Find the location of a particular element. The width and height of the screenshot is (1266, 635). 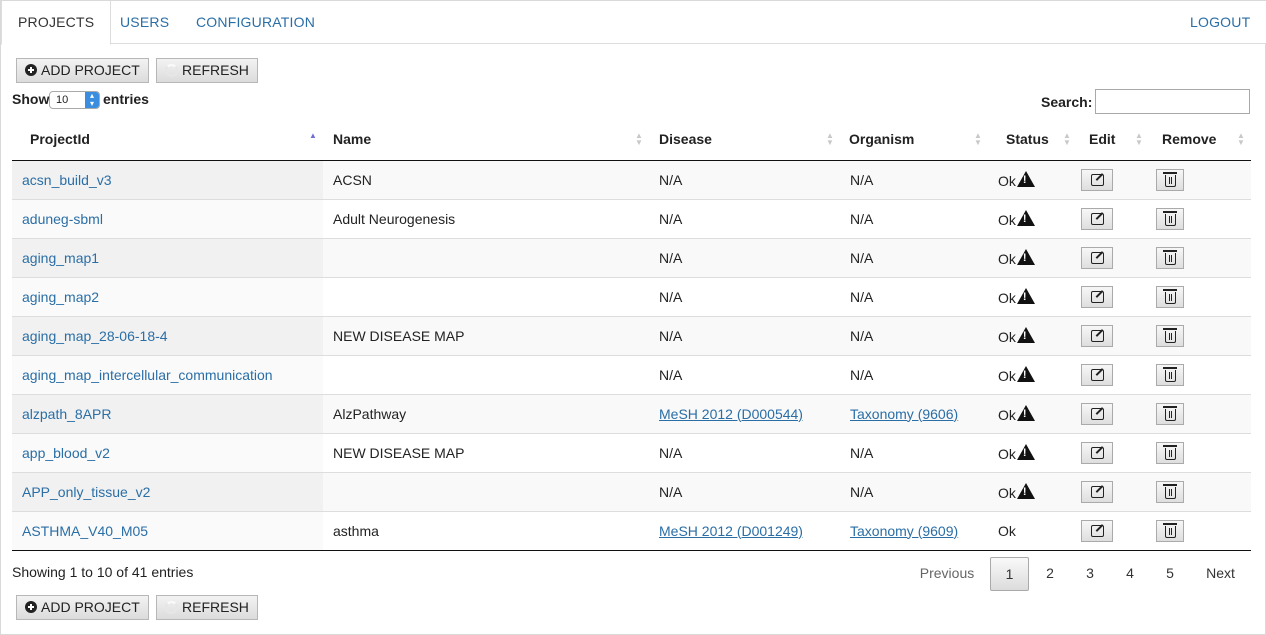

cell-name is located at coordinates (486, 491).